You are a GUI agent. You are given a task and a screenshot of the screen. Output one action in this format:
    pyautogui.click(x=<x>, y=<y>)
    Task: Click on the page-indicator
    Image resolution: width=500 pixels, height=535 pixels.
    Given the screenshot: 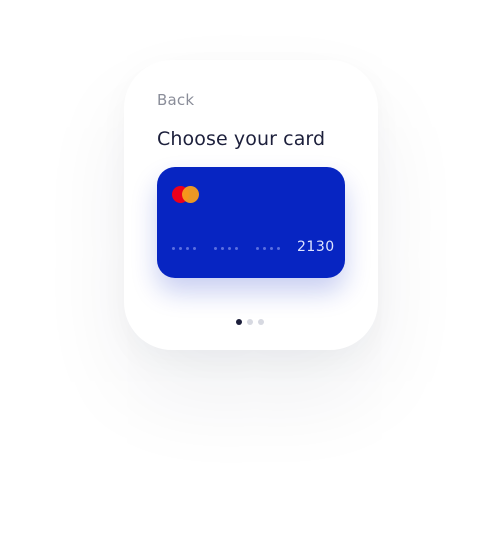 What is the action you would take?
    pyautogui.click(x=252, y=322)
    